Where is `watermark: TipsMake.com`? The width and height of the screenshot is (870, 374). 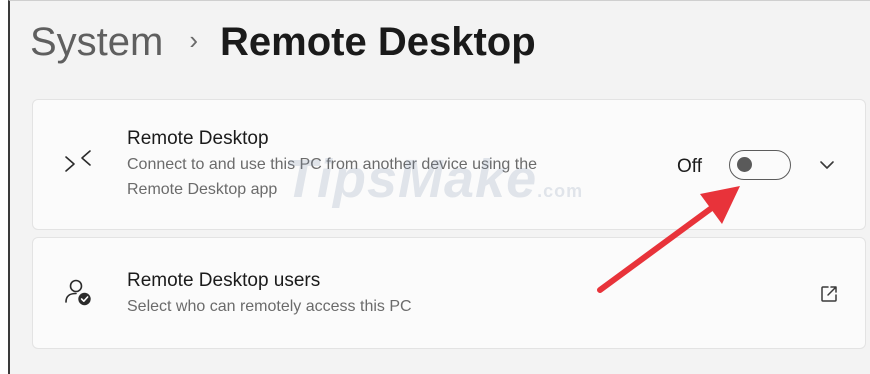
watermark: TipsMake.com is located at coordinates (433, 179).